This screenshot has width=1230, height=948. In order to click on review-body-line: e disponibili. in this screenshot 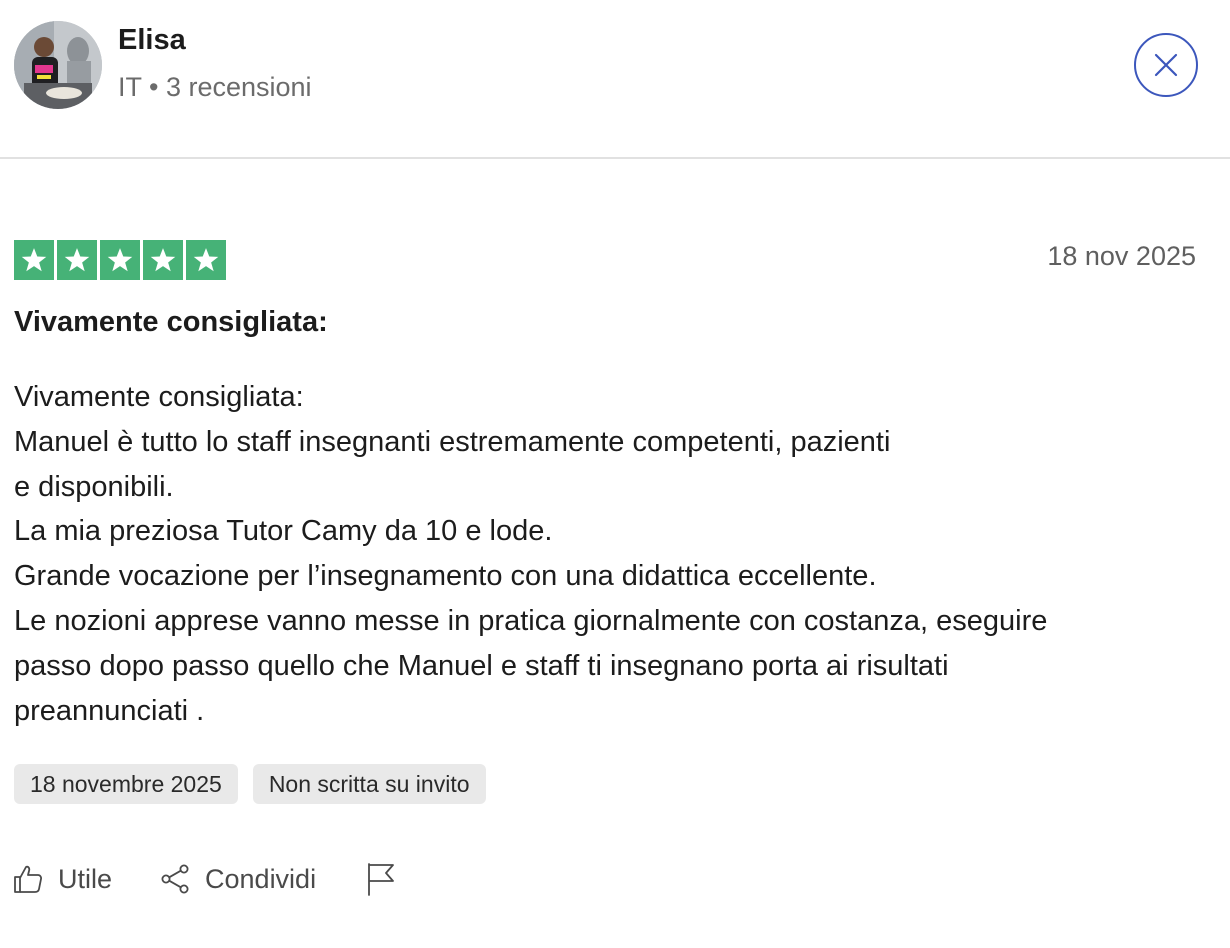, I will do `click(94, 486)`.